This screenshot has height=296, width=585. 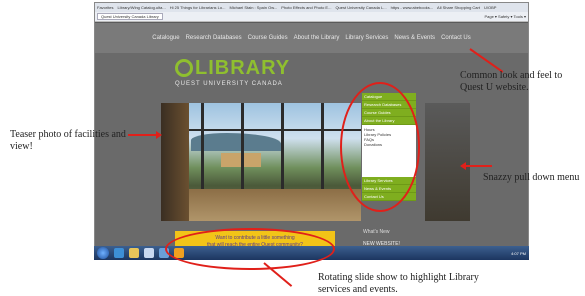 I want to click on whats-new-heading: What's New, so click(x=376, y=232).